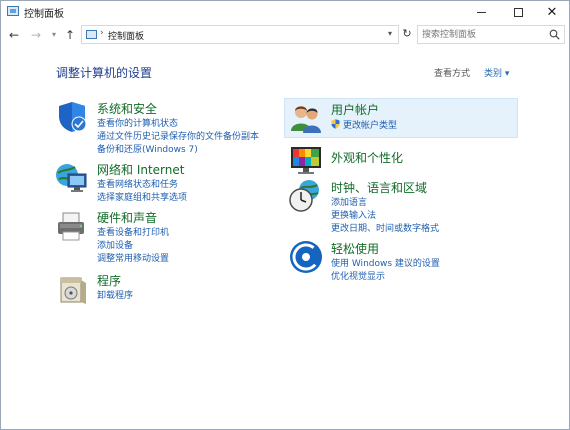 The width and height of the screenshot is (570, 430). I want to click on category-title-ease: 轻松使用, so click(355, 248).